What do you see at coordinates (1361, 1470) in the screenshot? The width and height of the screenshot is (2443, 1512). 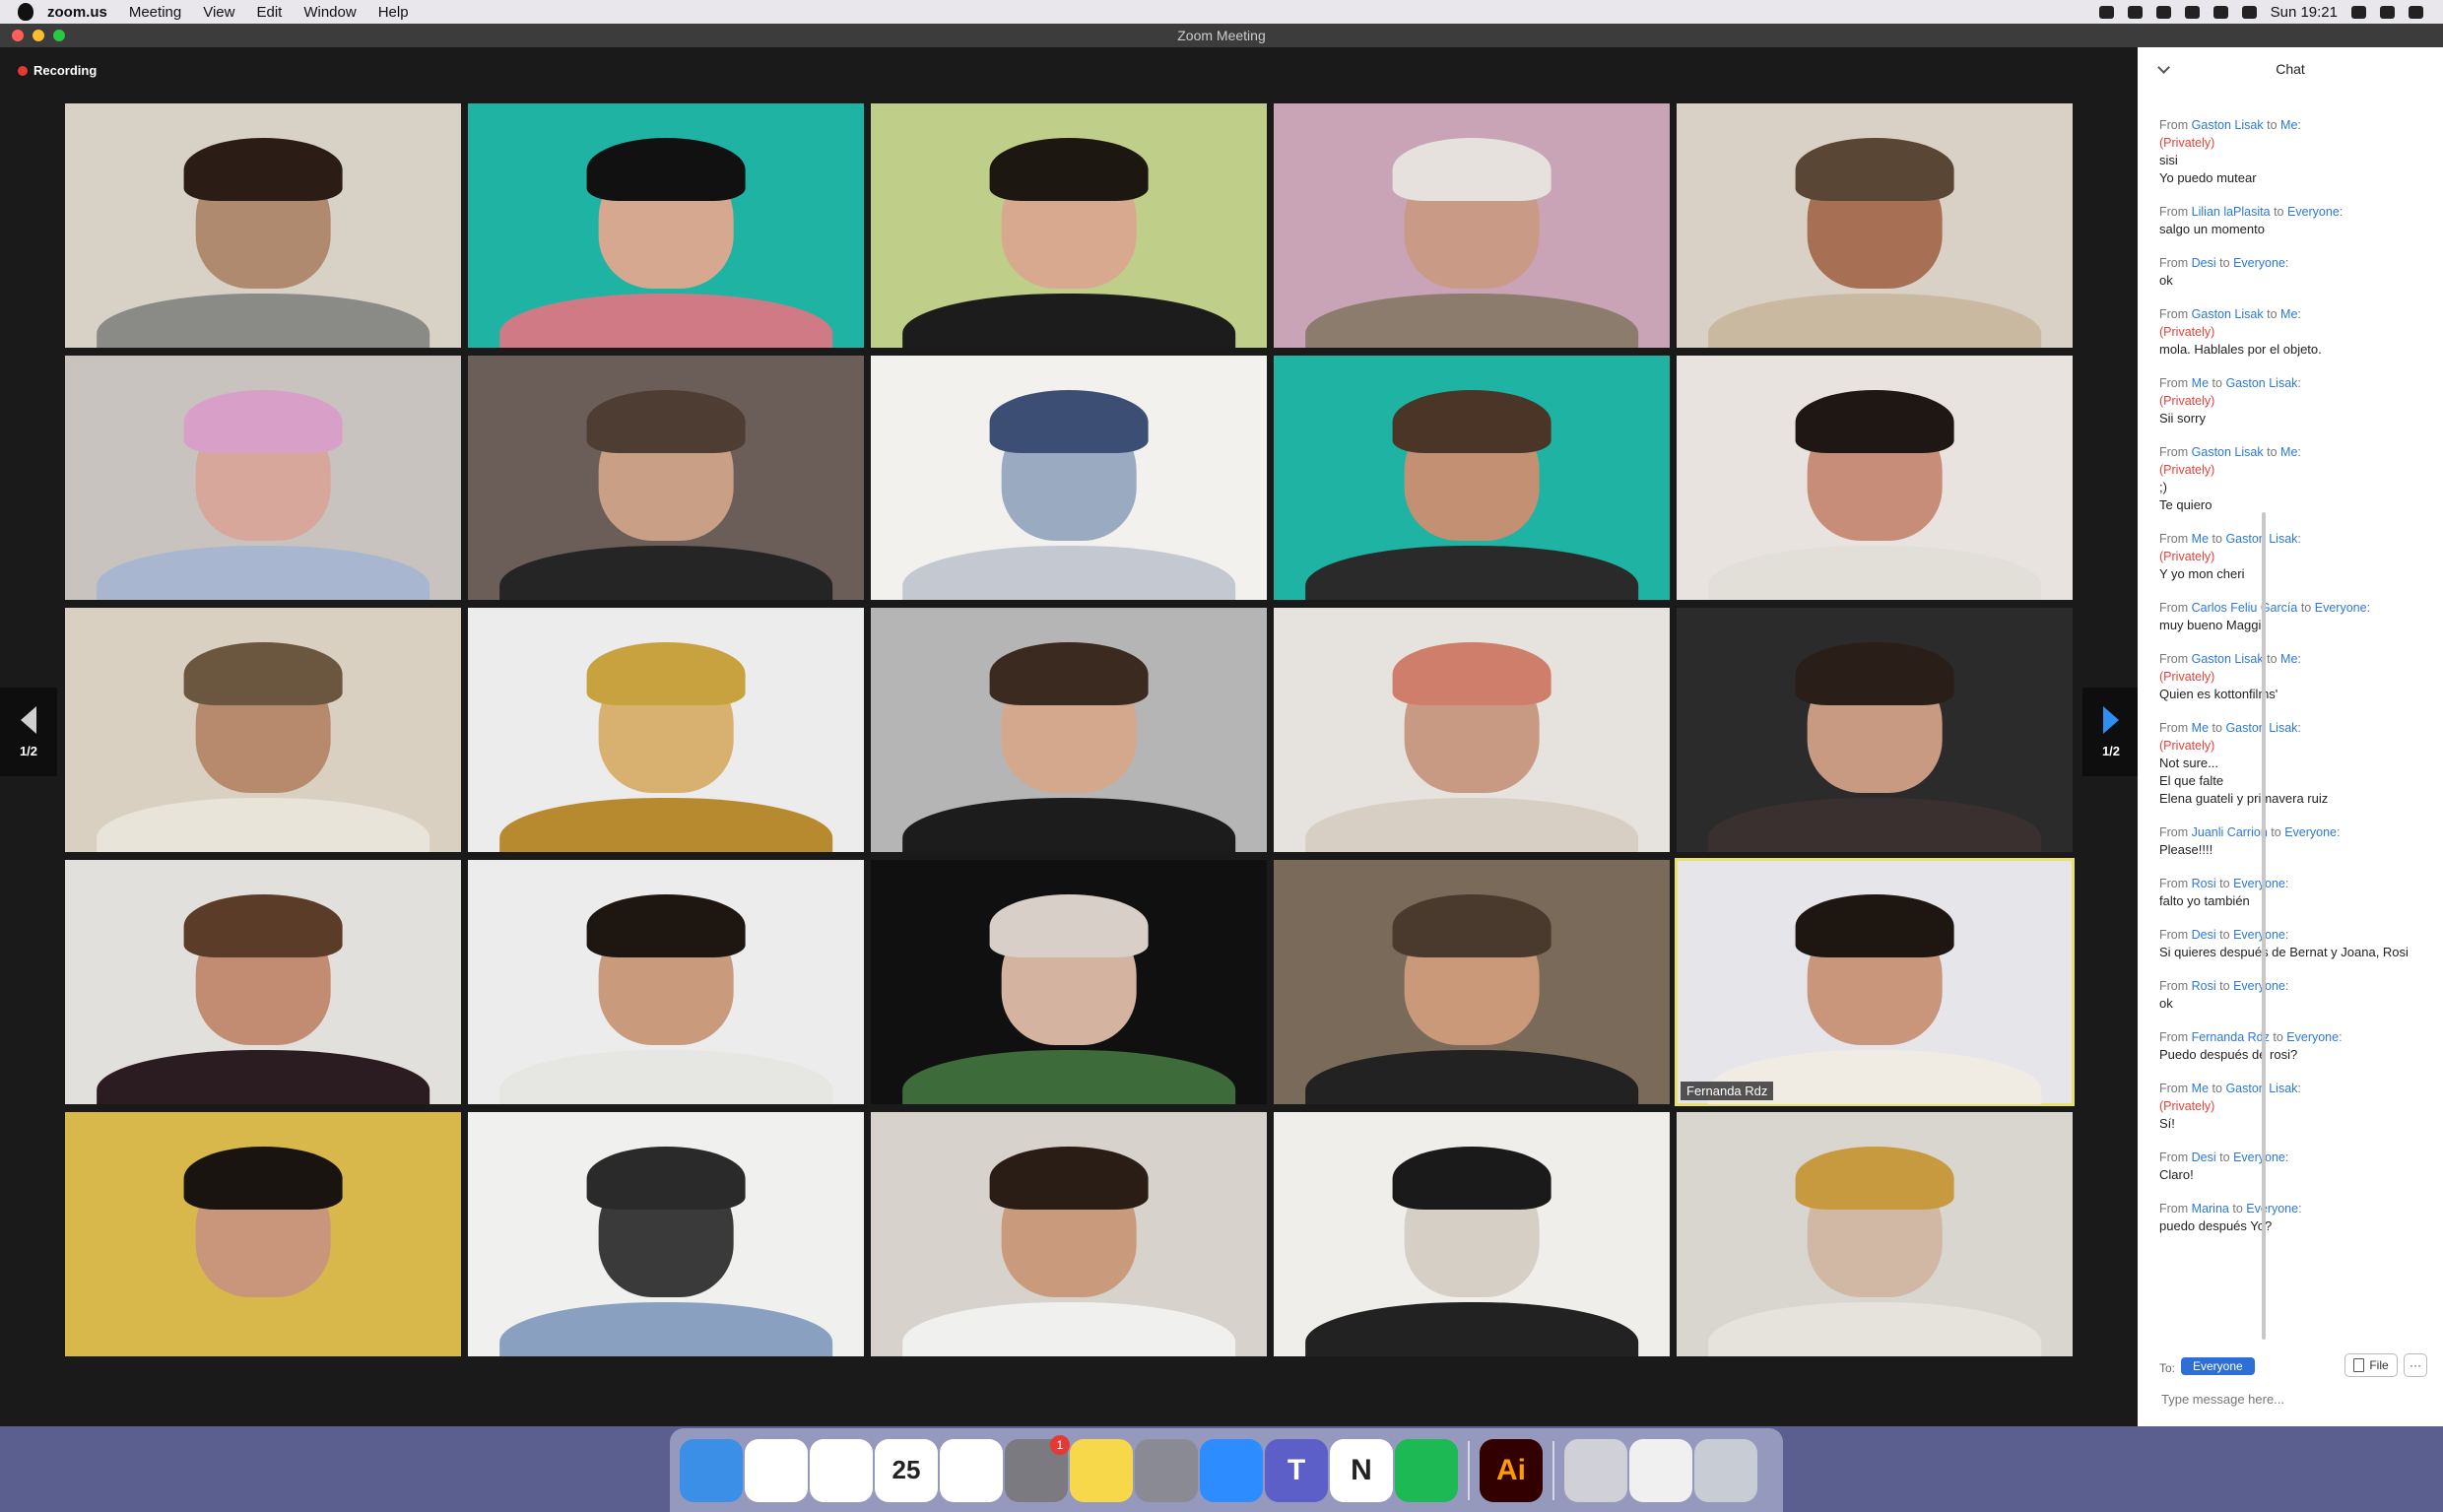 I see `notion-icon: N` at bounding box center [1361, 1470].